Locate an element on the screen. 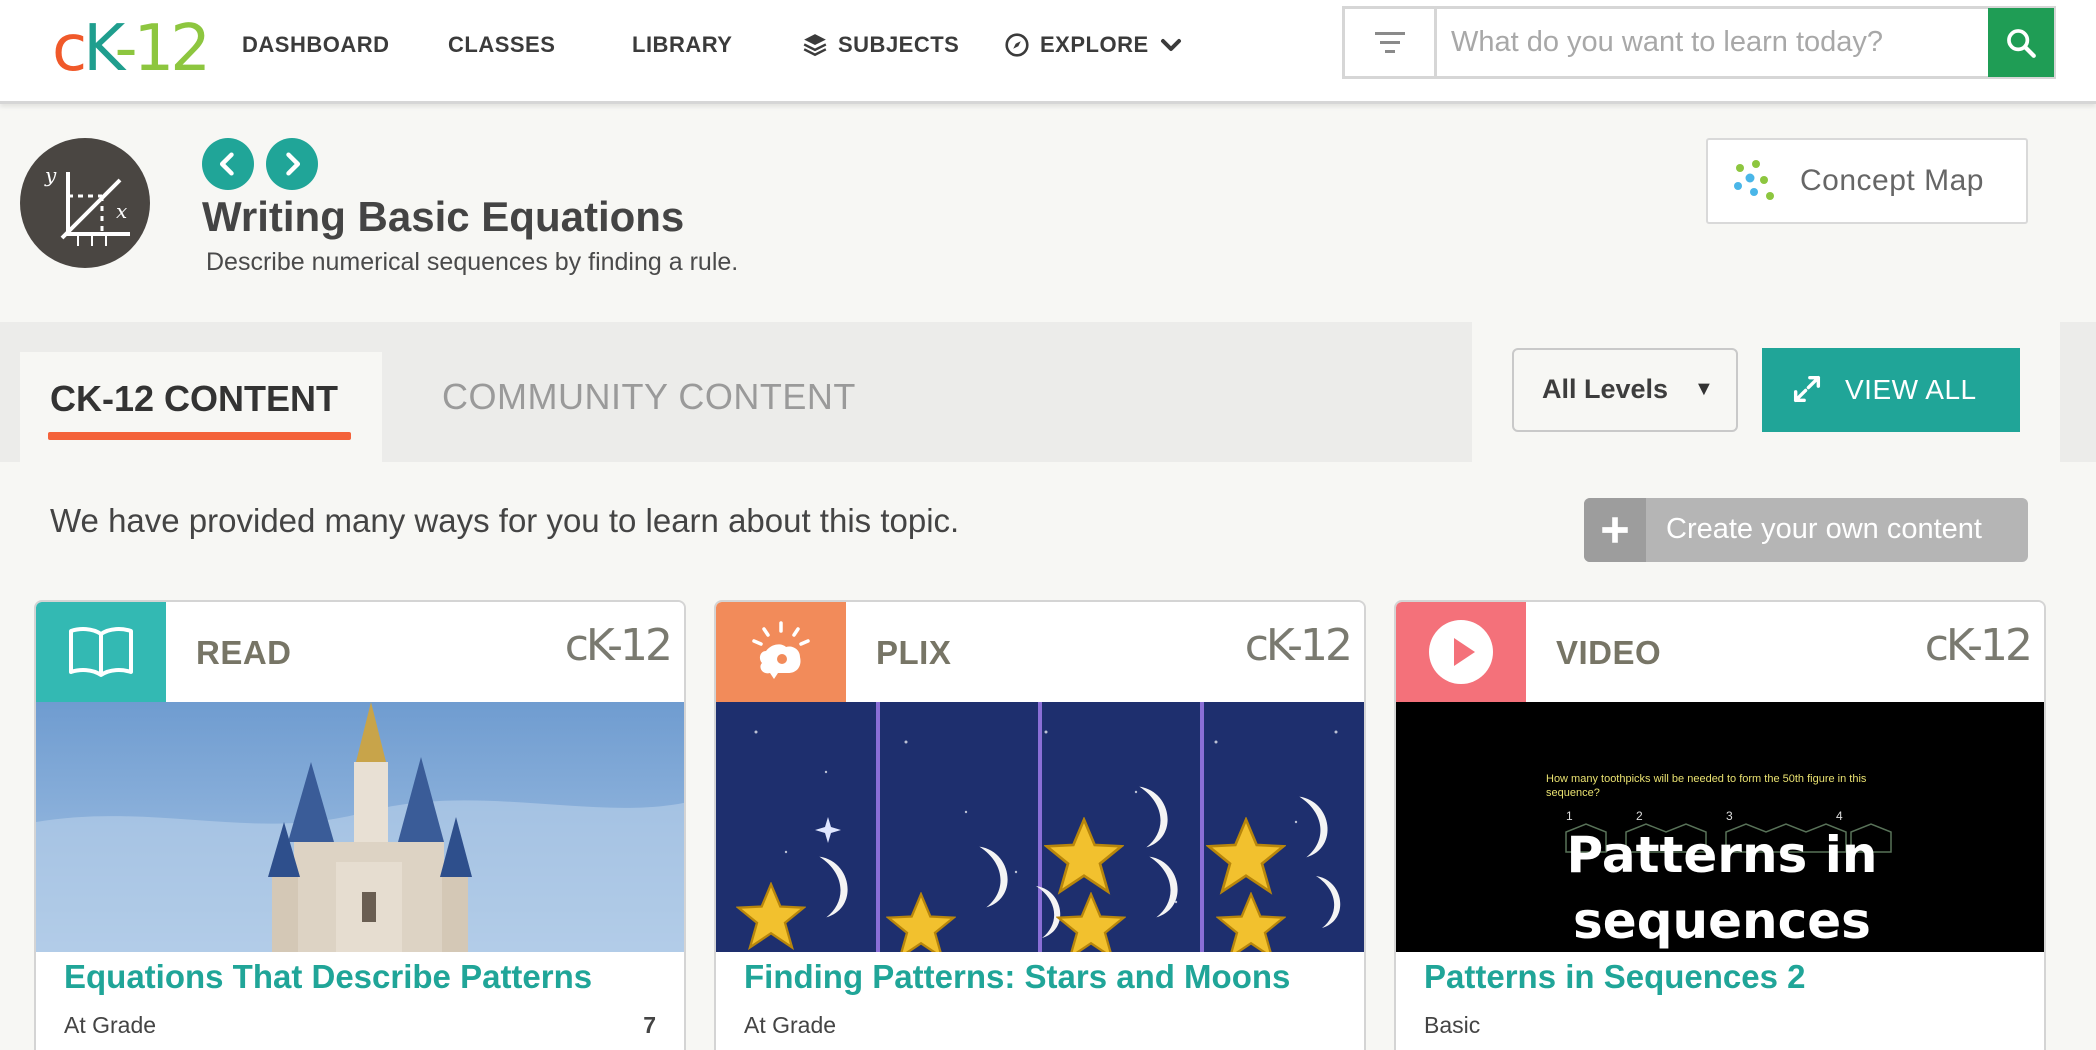 This screenshot has height=1050, width=2096. nav-classes: CLASSES is located at coordinates (501, 45).